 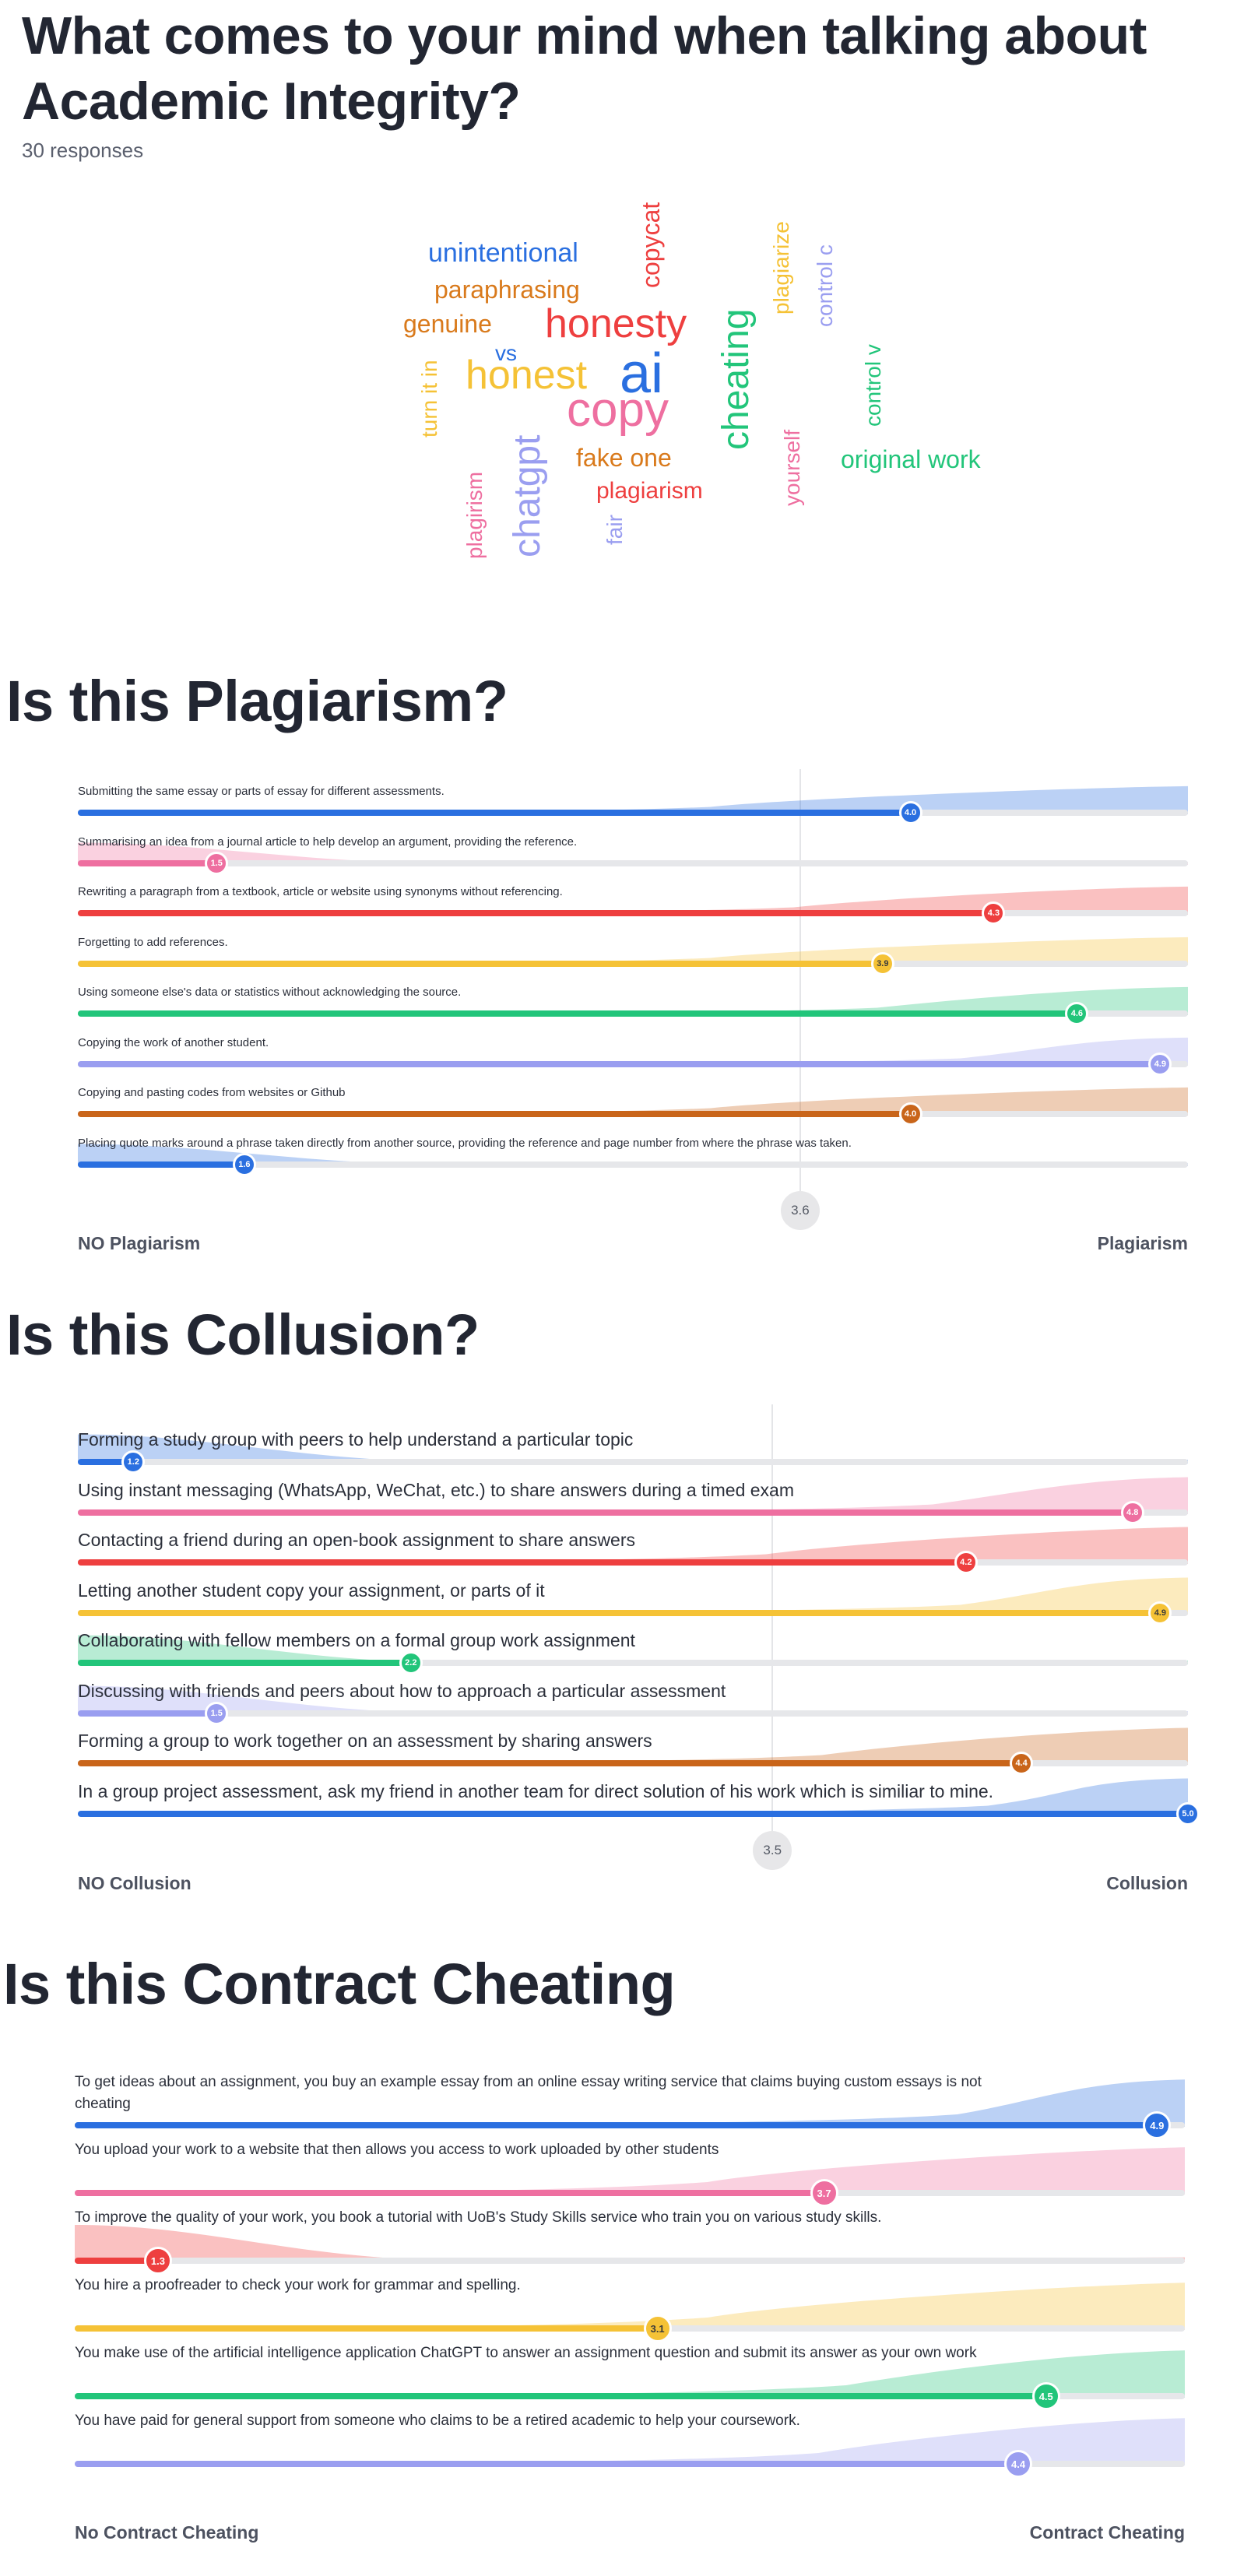 I want to click on statement-label: Forgetting to add references., so click(x=153, y=942).